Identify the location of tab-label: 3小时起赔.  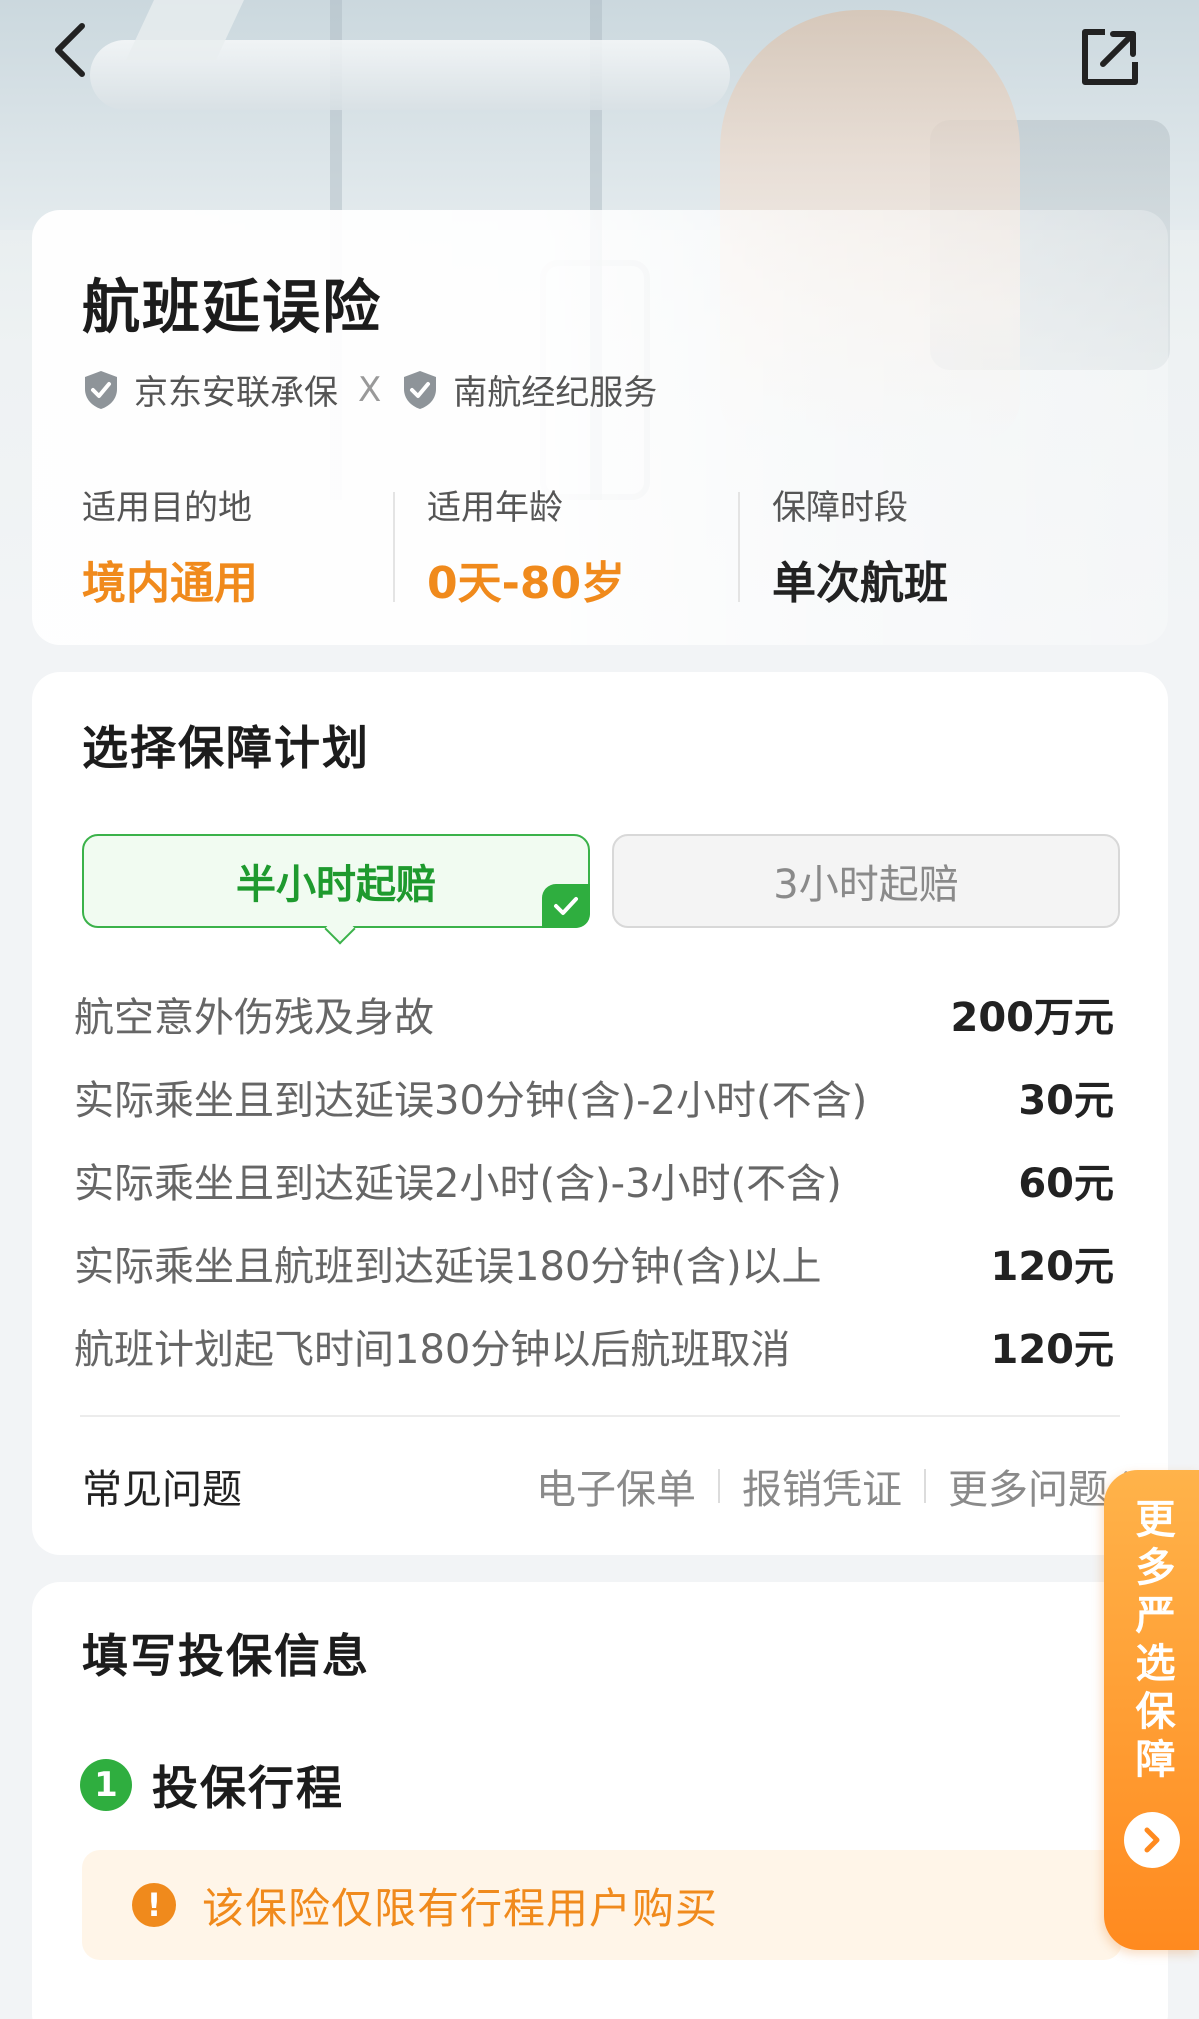
(866, 885).